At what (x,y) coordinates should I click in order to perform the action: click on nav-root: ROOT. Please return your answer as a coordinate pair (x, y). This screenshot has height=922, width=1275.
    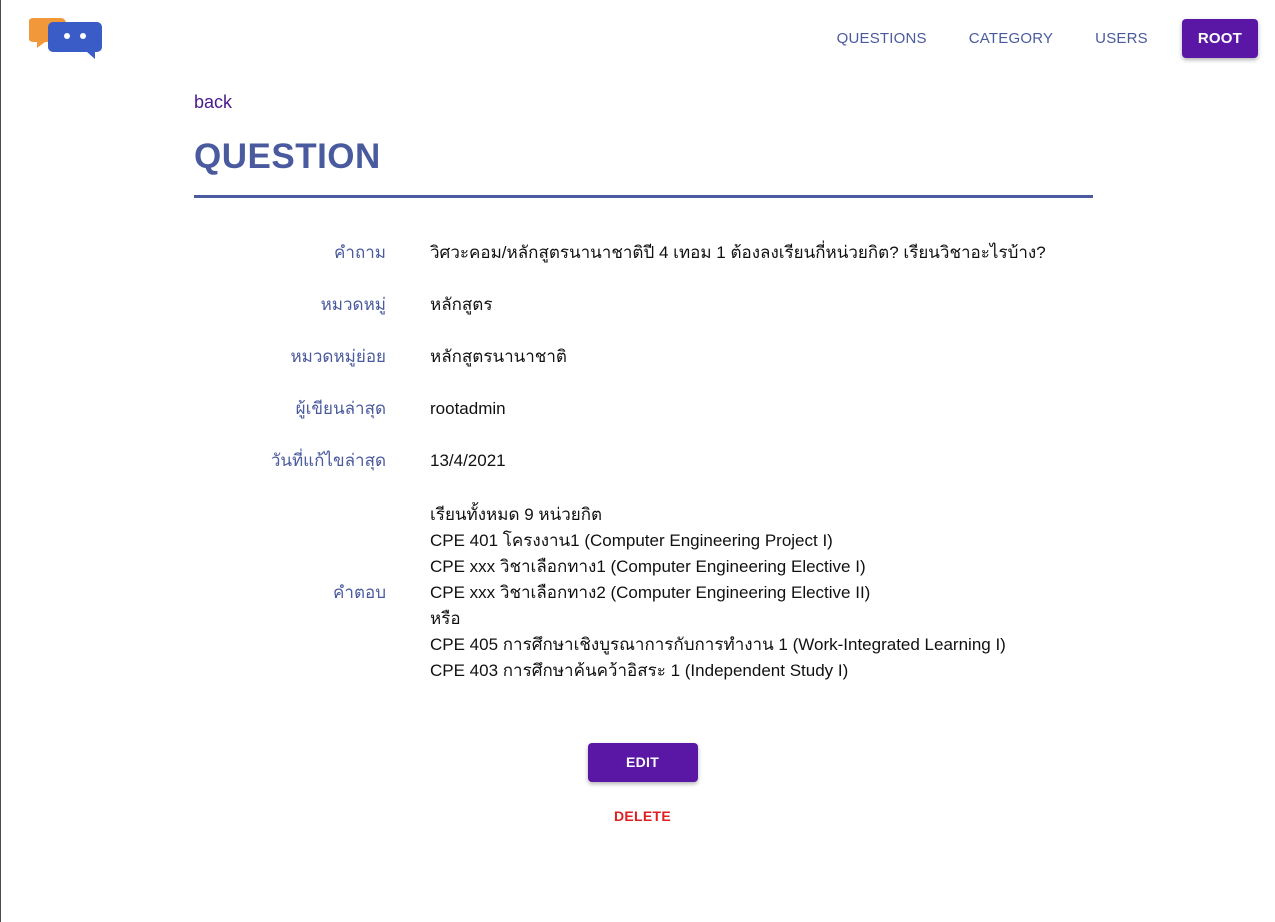
    Looking at the image, I should click on (1219, 38).